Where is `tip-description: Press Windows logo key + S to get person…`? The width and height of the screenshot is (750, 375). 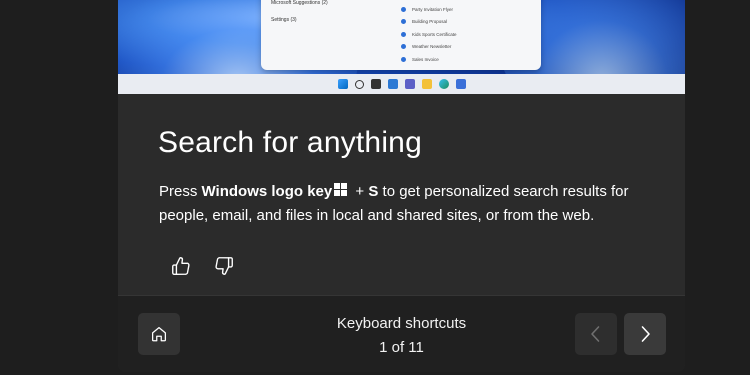 tip-description: Press Windows logo key + S to get person… is located at coordinates (394, 203).